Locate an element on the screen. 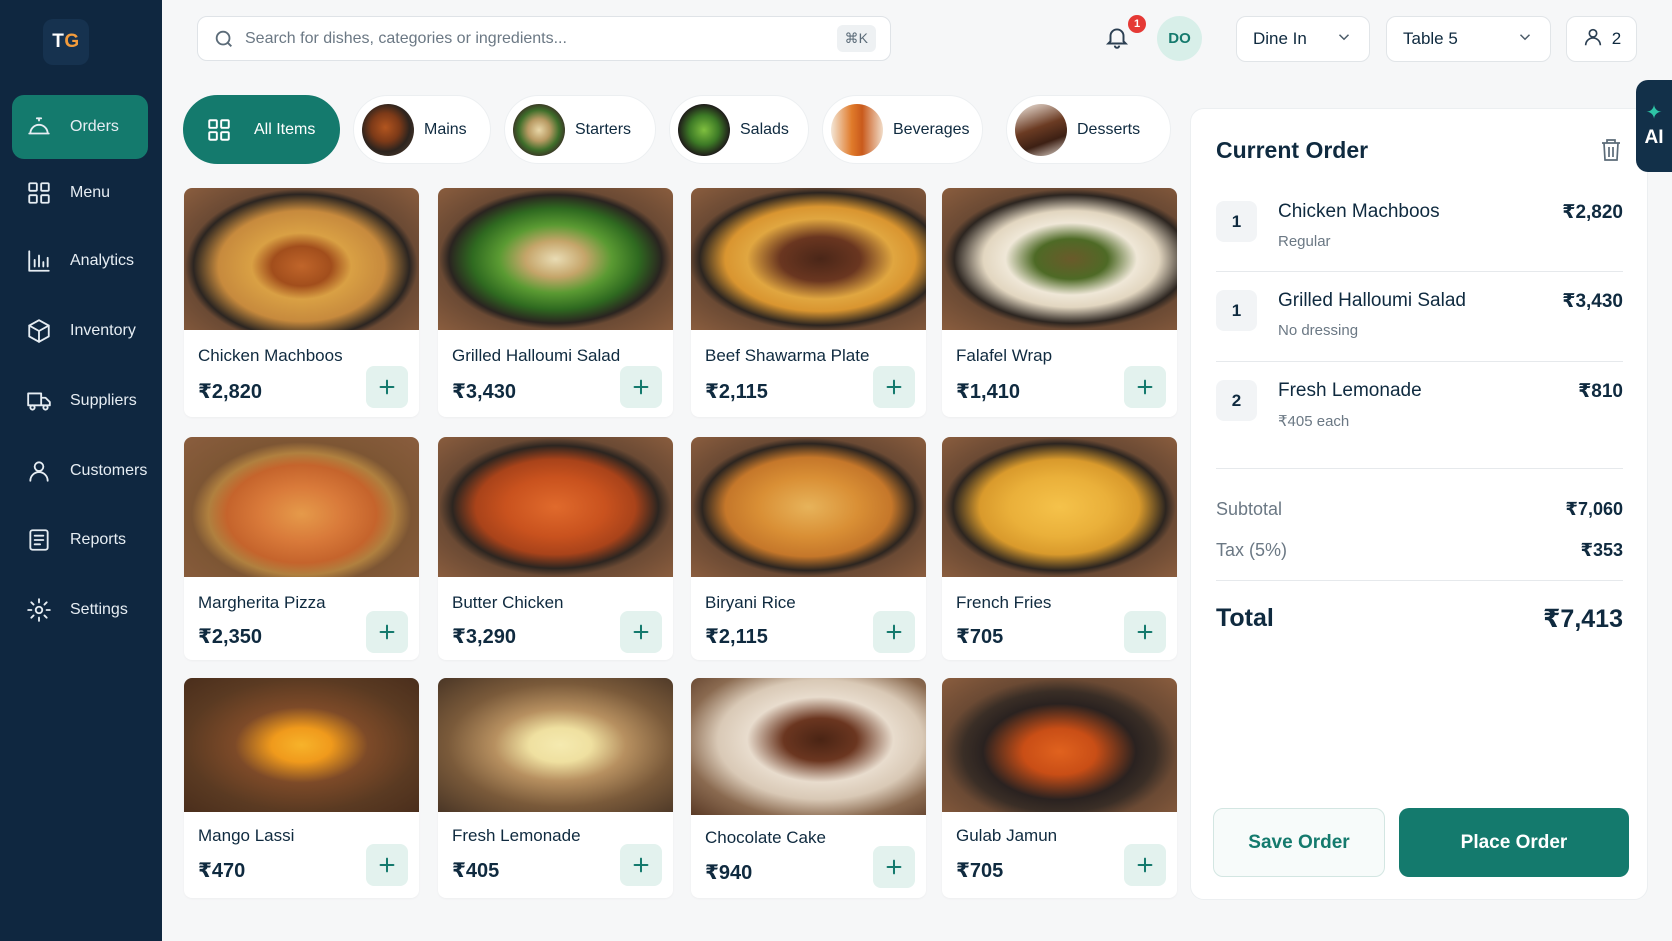 The width and height of the screenshot is (1672, 941). product-card: Butter Chicken ₹3,290 is located at coordinates (555, 548).